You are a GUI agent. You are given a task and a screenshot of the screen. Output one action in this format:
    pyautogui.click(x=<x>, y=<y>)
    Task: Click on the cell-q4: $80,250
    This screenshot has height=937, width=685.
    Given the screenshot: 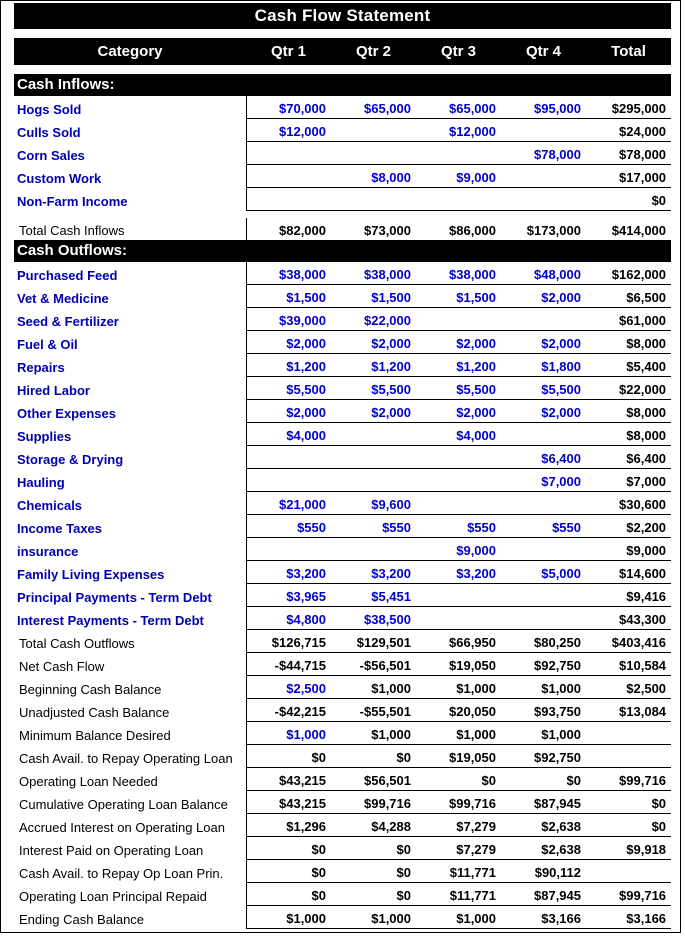 What is the action you would take?
    pyautogui.click(x=543, y=641)
    